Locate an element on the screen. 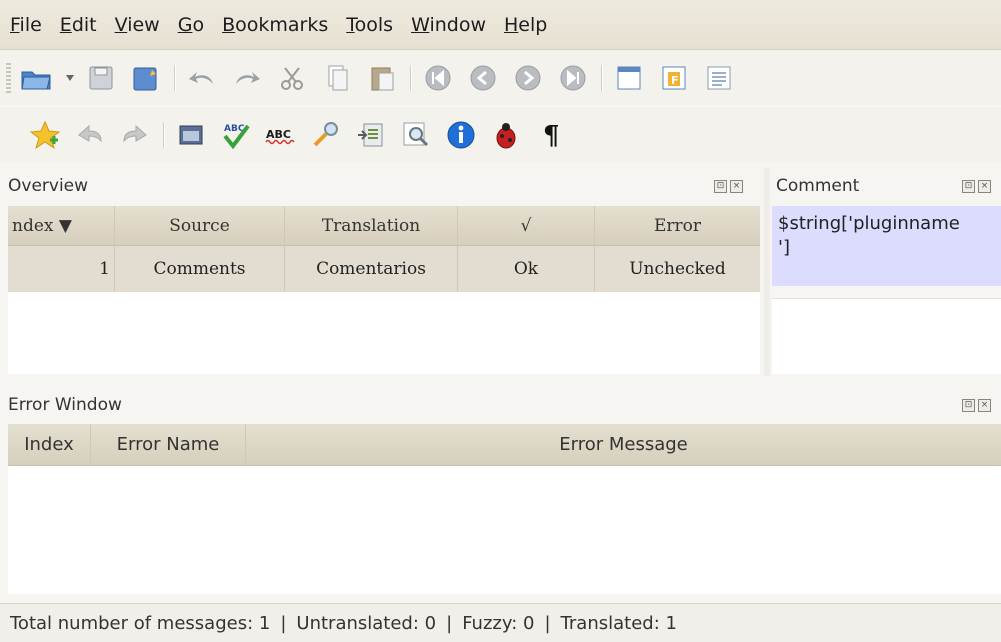 Image resolution: width=1001 pixels, height=642 pixels. fuzzy-label: Fuzzy: is located at coordinates (490, 623).